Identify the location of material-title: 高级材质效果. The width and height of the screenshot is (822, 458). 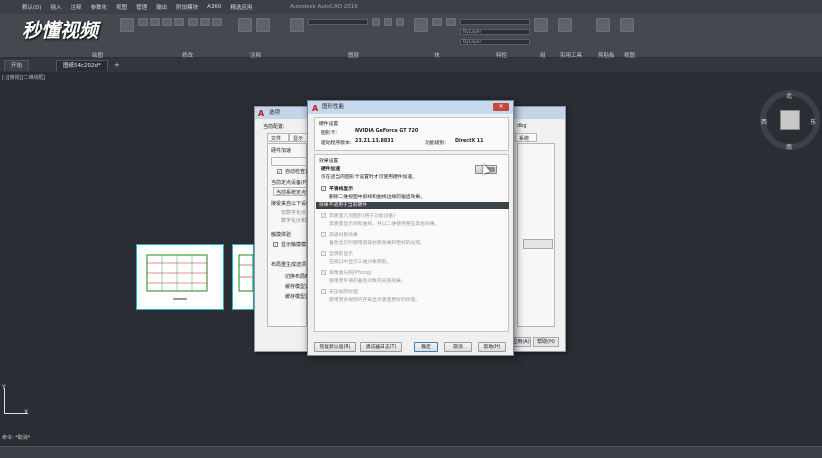
(343, 235).